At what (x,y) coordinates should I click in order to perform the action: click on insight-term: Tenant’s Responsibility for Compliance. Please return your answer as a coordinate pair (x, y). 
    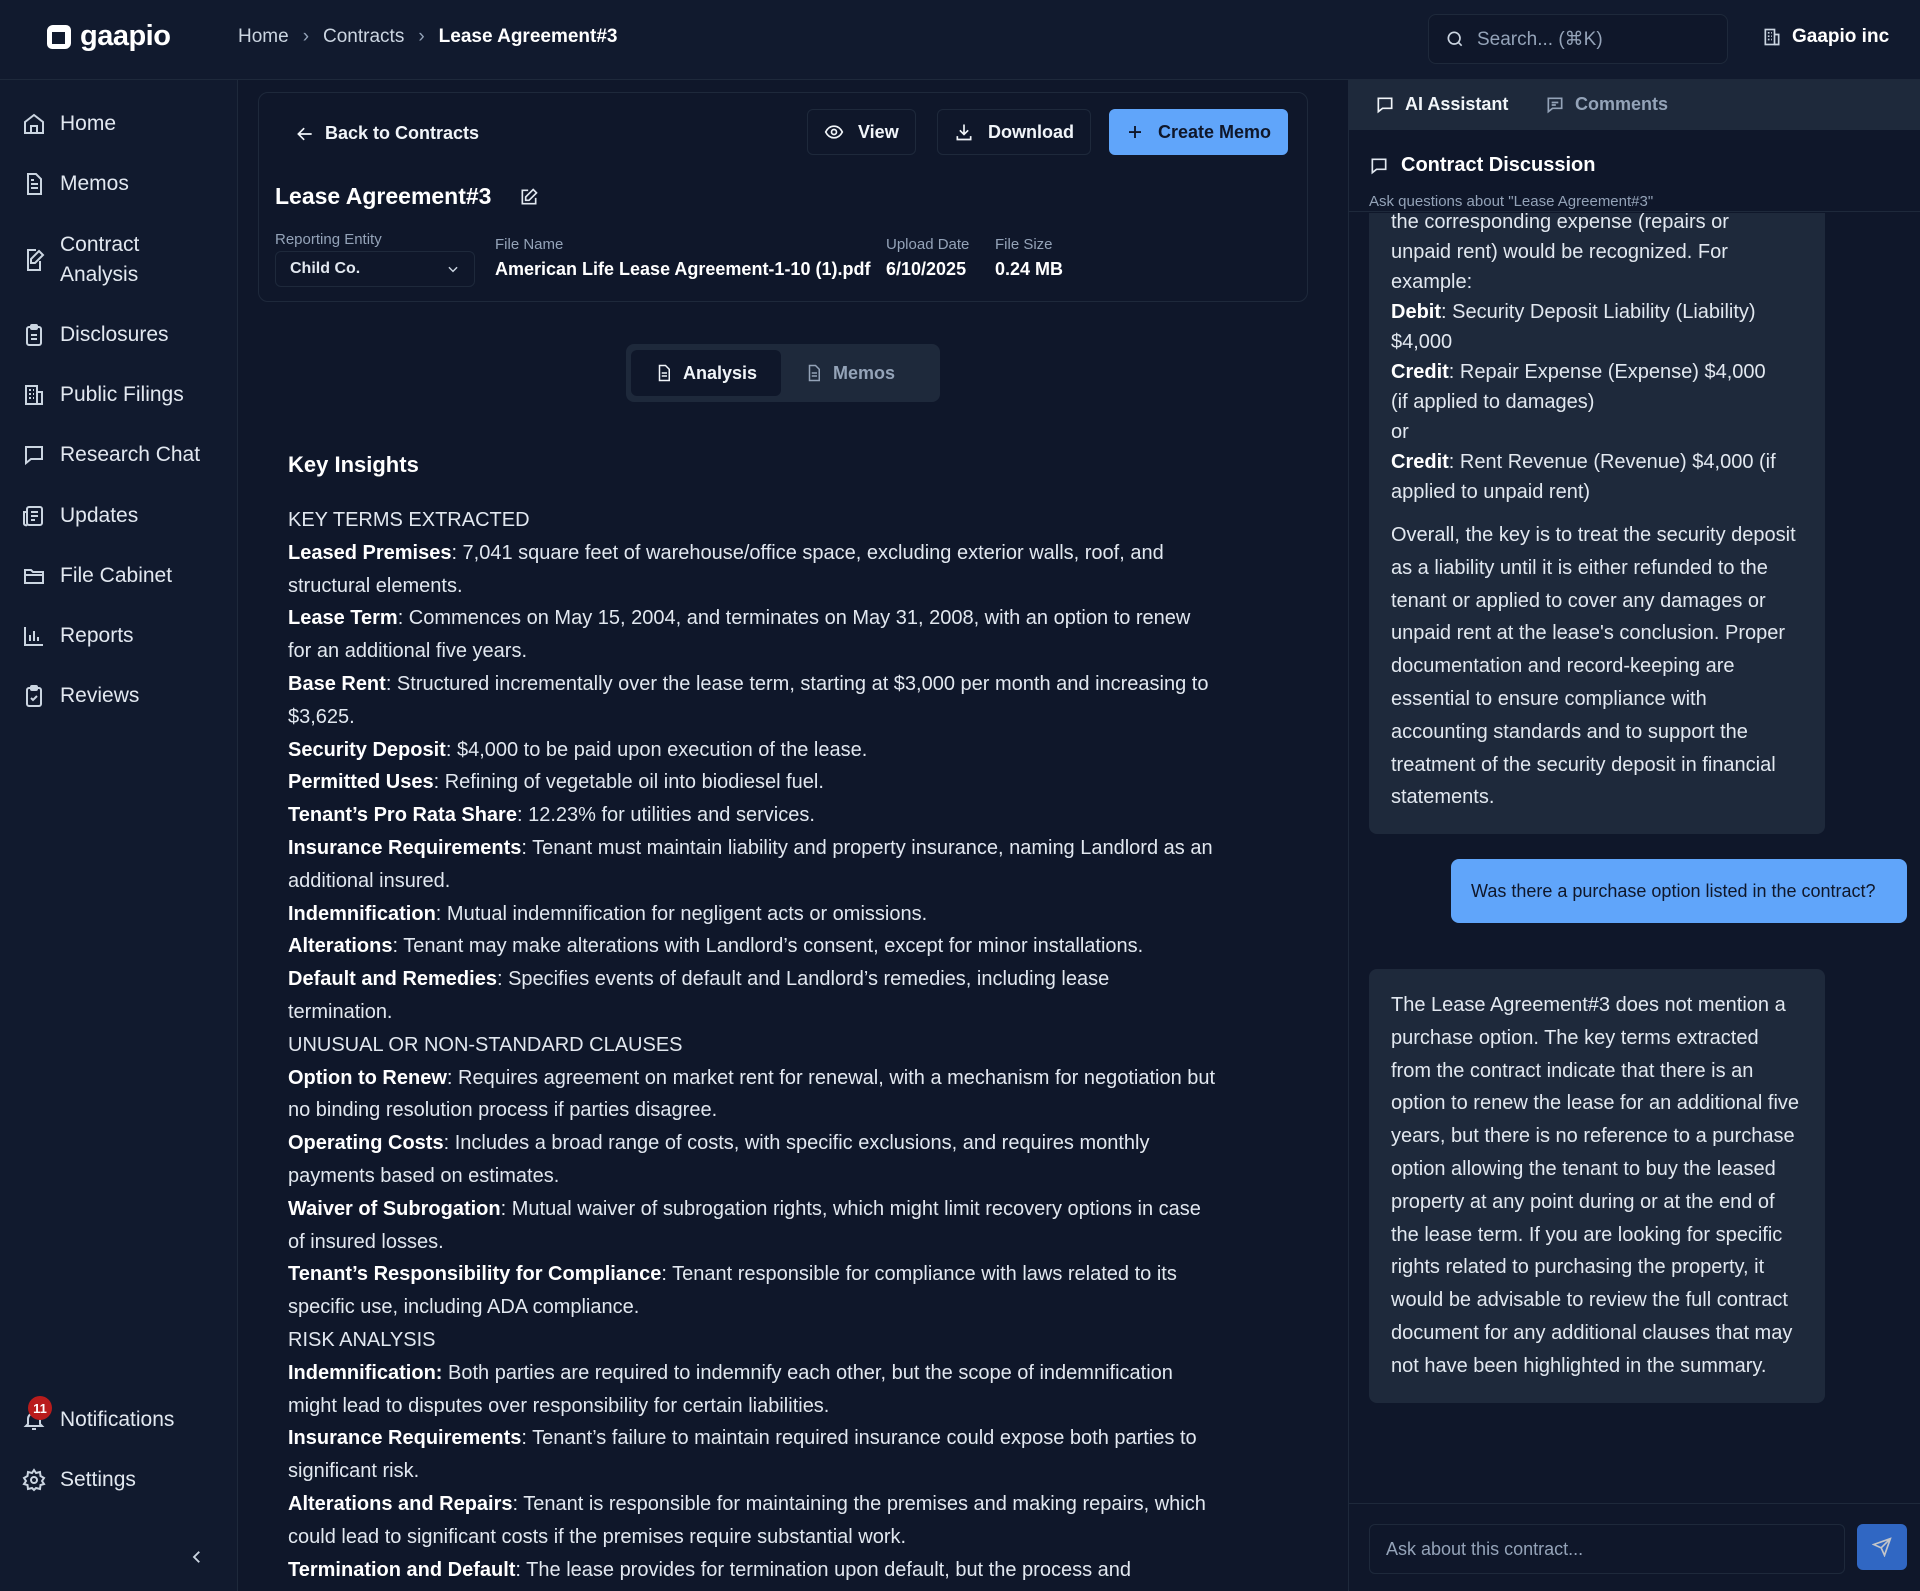
    Looking at the image, I should click on (475, 1274).